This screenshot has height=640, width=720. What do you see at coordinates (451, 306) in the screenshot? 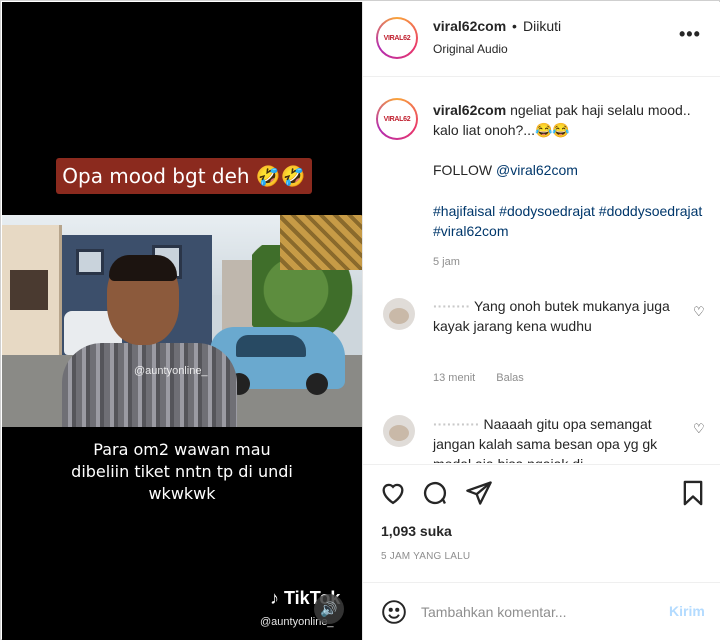
I see `comment-username: ········` at bounding box center [451, 306].